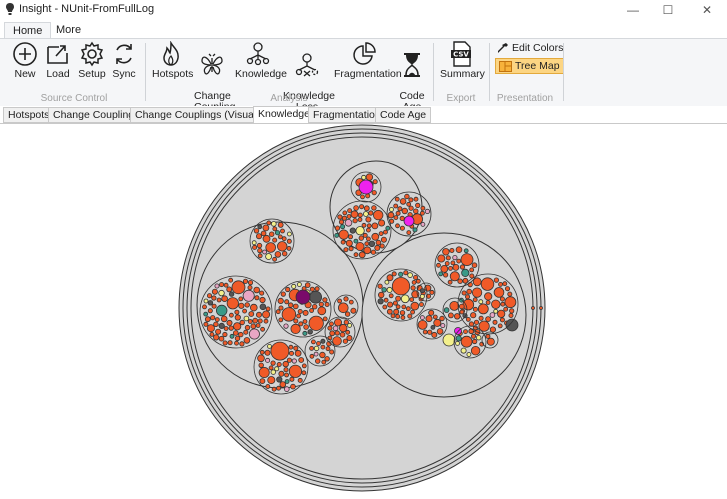 Image resolution: width=727 pixels, height=499 pixels. I want to click on load-button: Load, so click(58, 60).